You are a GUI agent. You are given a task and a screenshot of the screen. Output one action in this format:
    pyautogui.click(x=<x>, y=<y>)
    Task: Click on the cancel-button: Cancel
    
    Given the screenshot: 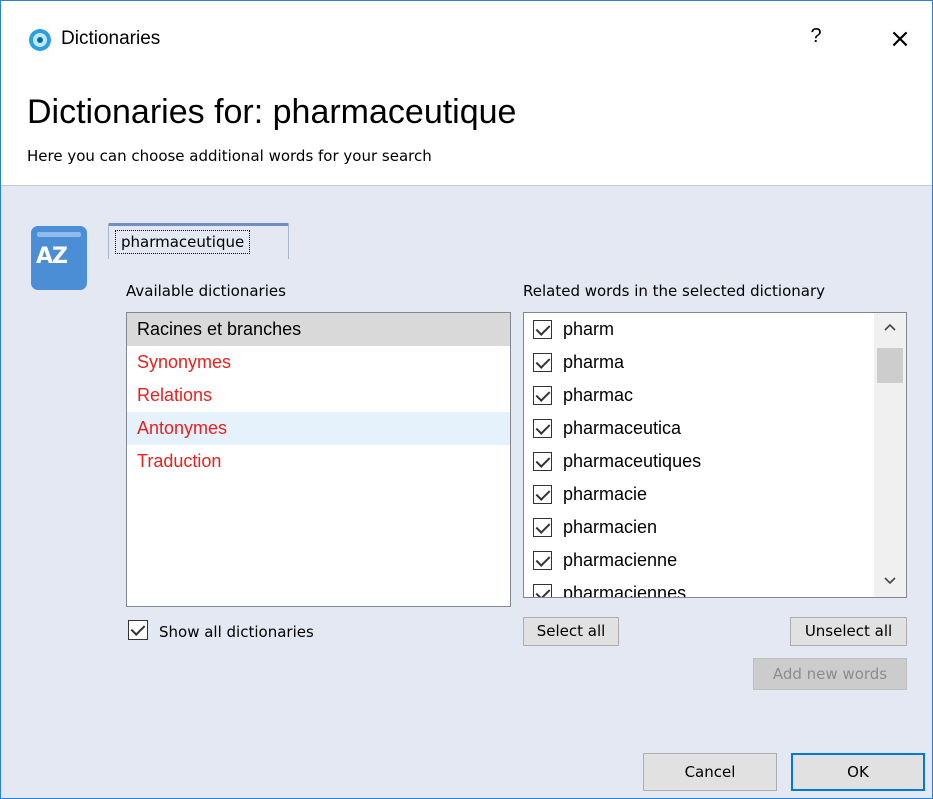 What is the action you would take?
    pyautogui.click(x=710, y=772)
    